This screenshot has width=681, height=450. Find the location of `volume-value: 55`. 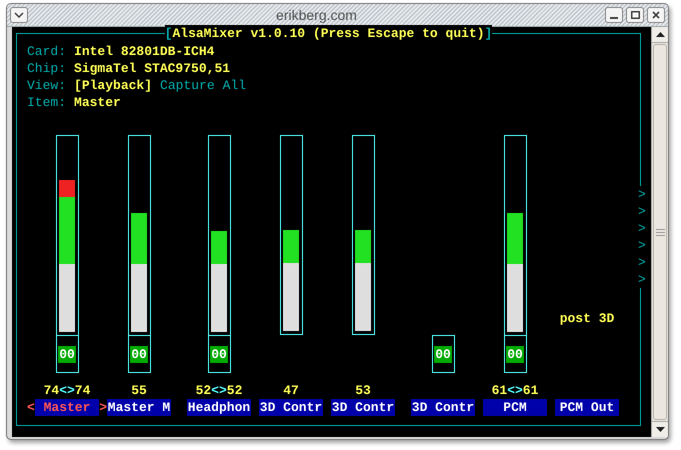

volume-value: 55 is located at coordinates (139, 390).